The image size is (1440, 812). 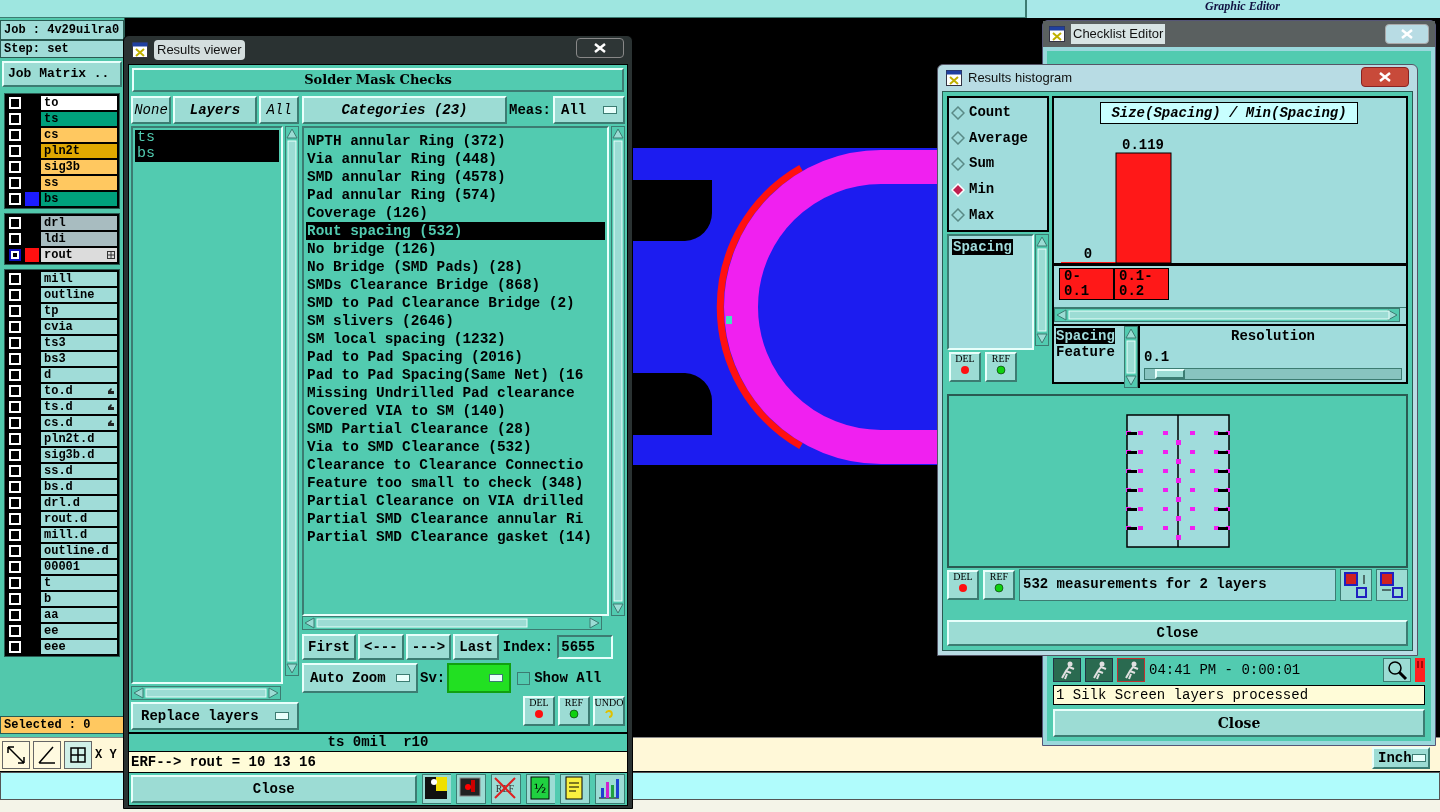 What do you see at coordinates (1385, 77) in the screenshot?
I see `close-button` at bounding box center [1385, 77].